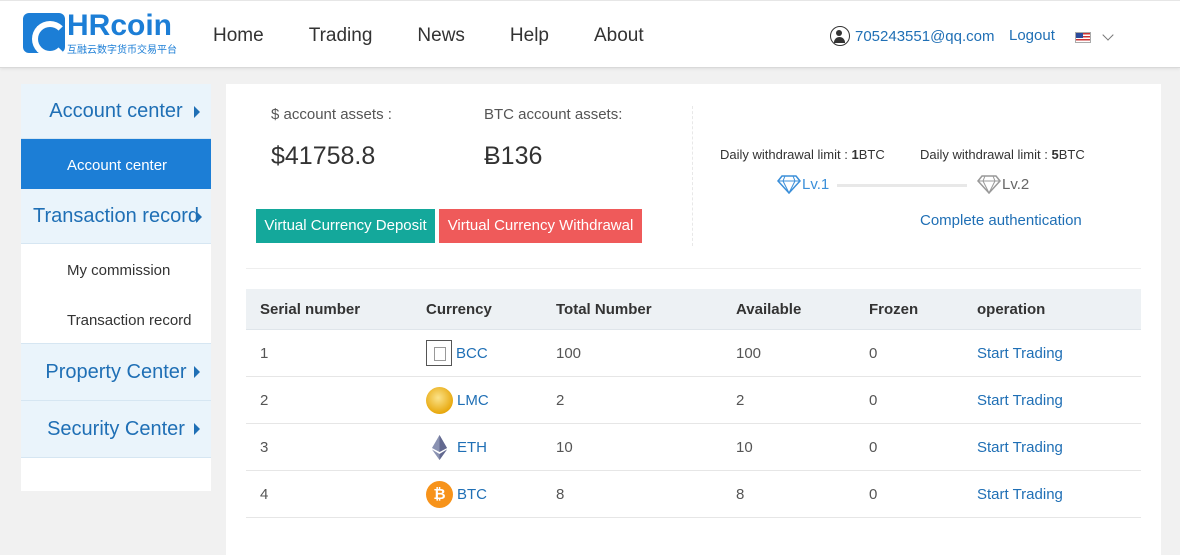 This screenshot has width=1180, height=555. What do you see at coordinates (1055, 154) in the screenshot?
I see `lv2-limit-amount: 5` at bounding box center [1055, 154].